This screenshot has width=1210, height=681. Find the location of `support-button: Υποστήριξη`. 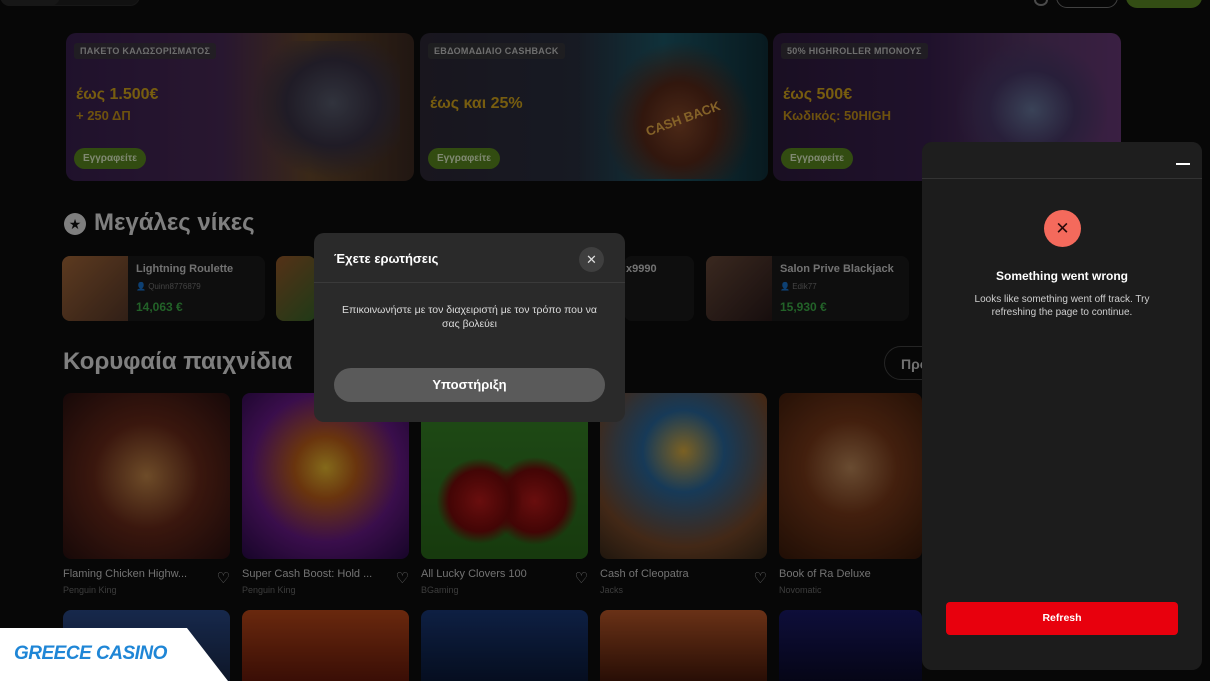

support-button: Υποστήριξη is located at coordinates (469, 385).